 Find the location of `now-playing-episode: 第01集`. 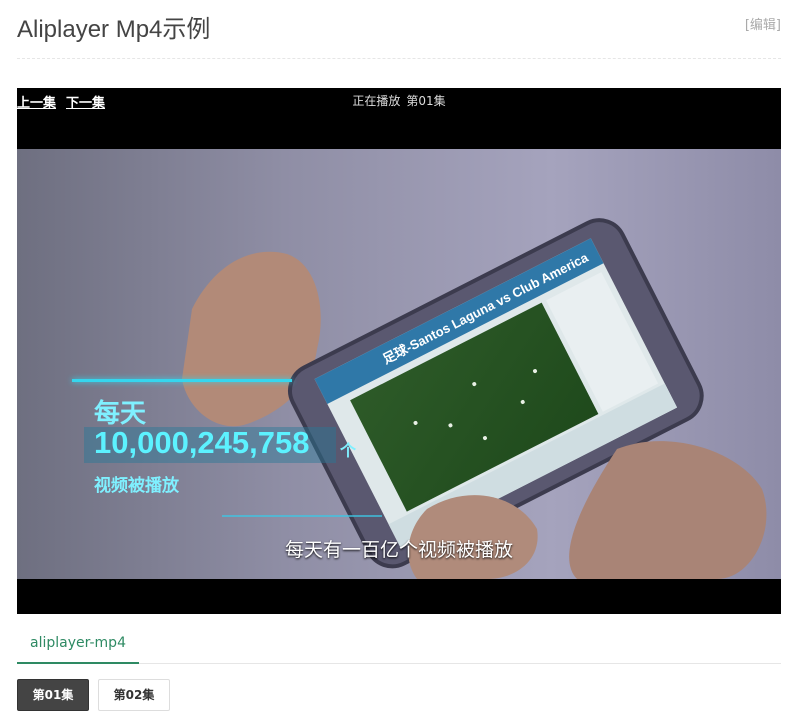

now-playing-episode: 第01集 is located at coordinates (426, 101).